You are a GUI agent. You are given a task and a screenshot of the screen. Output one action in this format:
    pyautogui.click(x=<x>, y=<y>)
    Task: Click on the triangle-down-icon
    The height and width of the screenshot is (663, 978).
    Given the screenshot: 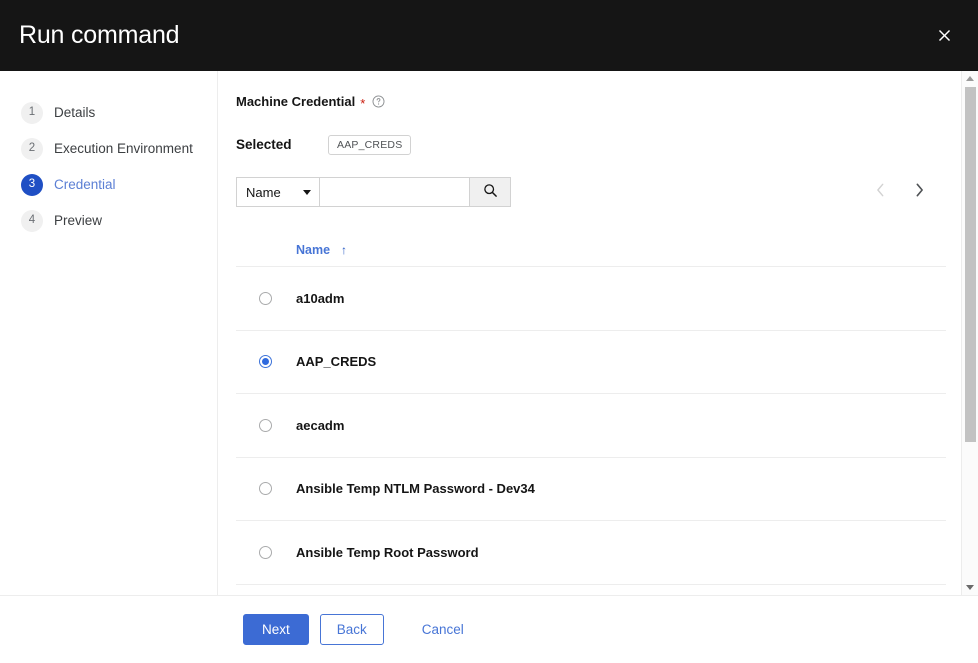 What is the action you would take?
    pyautogui.click(x=970, y=587)
    